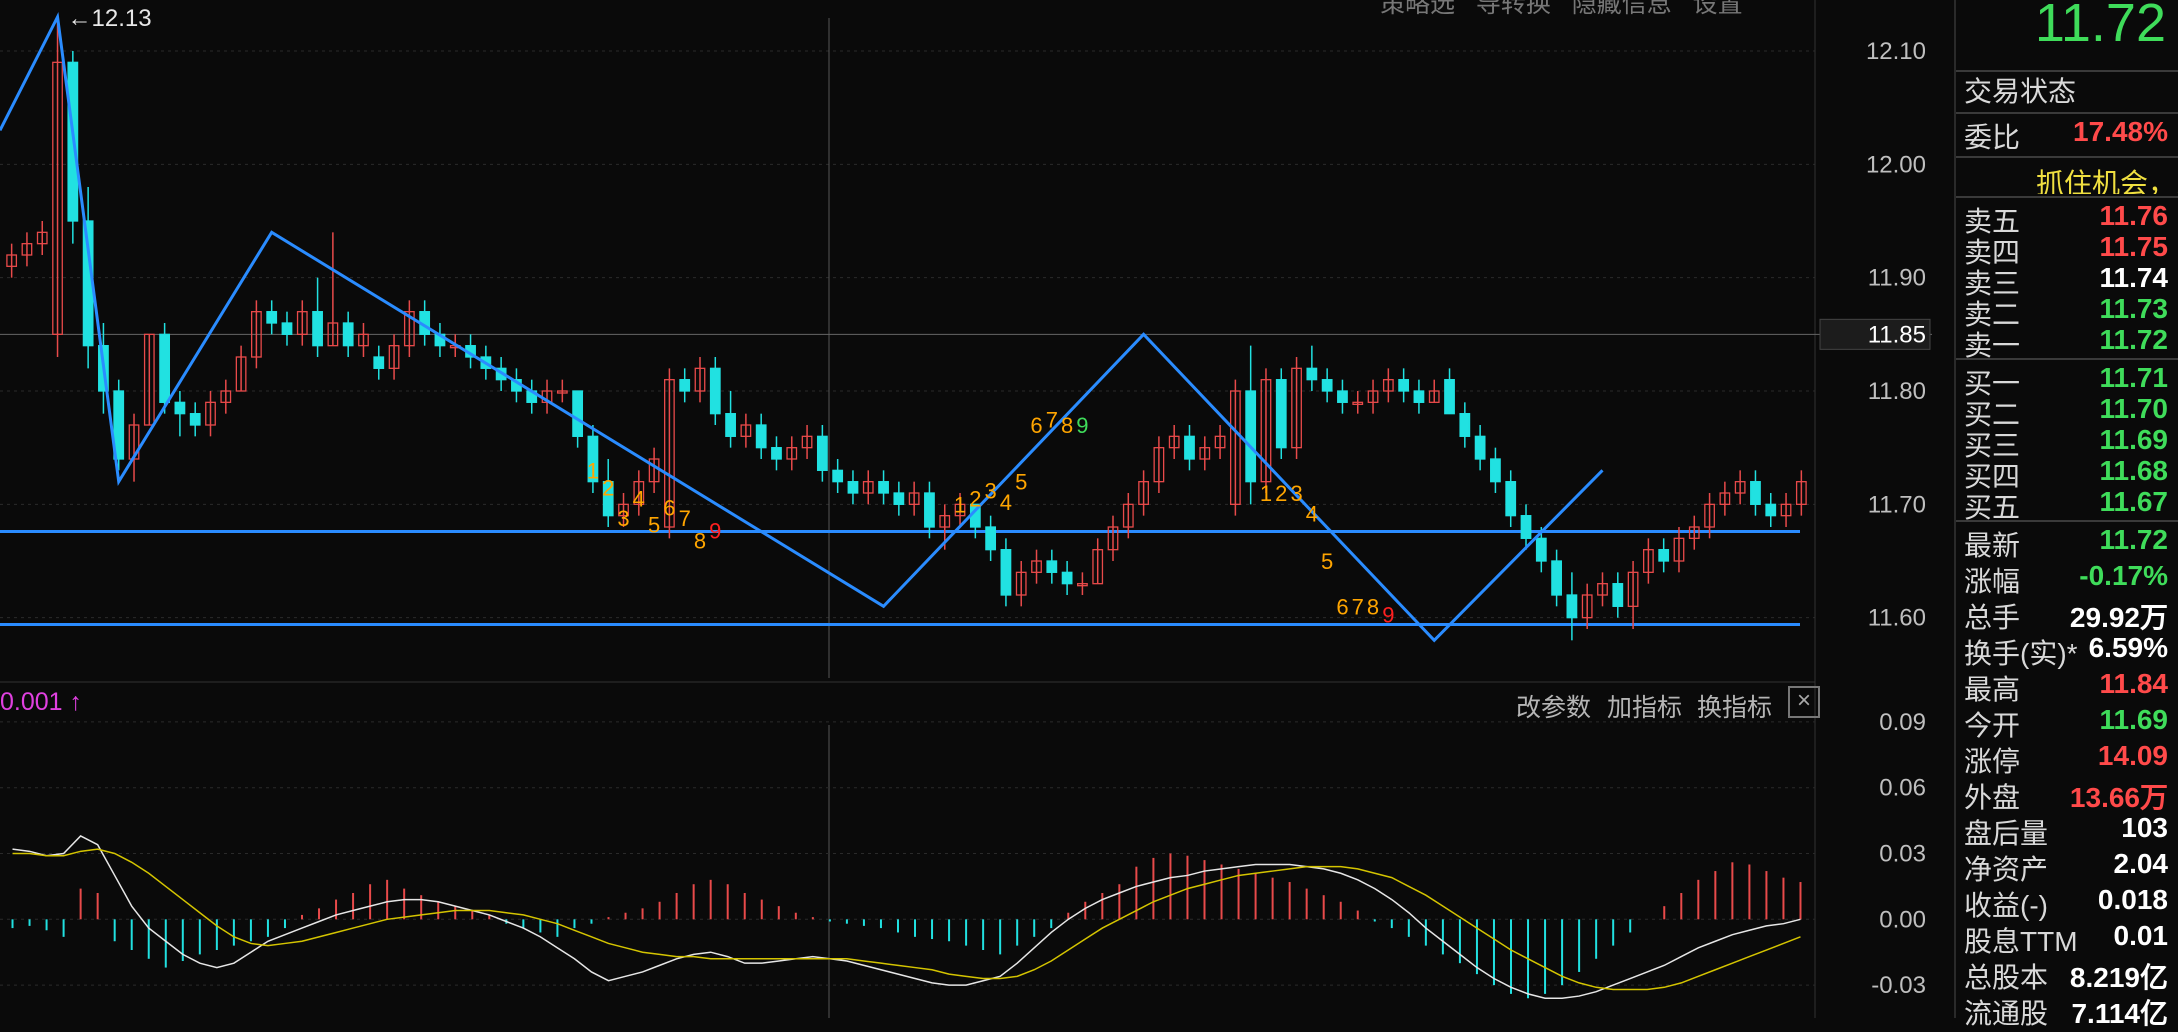 The height and width of the screenshot is (1032, 2178). Describe the element at coordinates (2067, 1010) in the screenshot. I see `stat-row: 流通股 7.114亿` at that location.